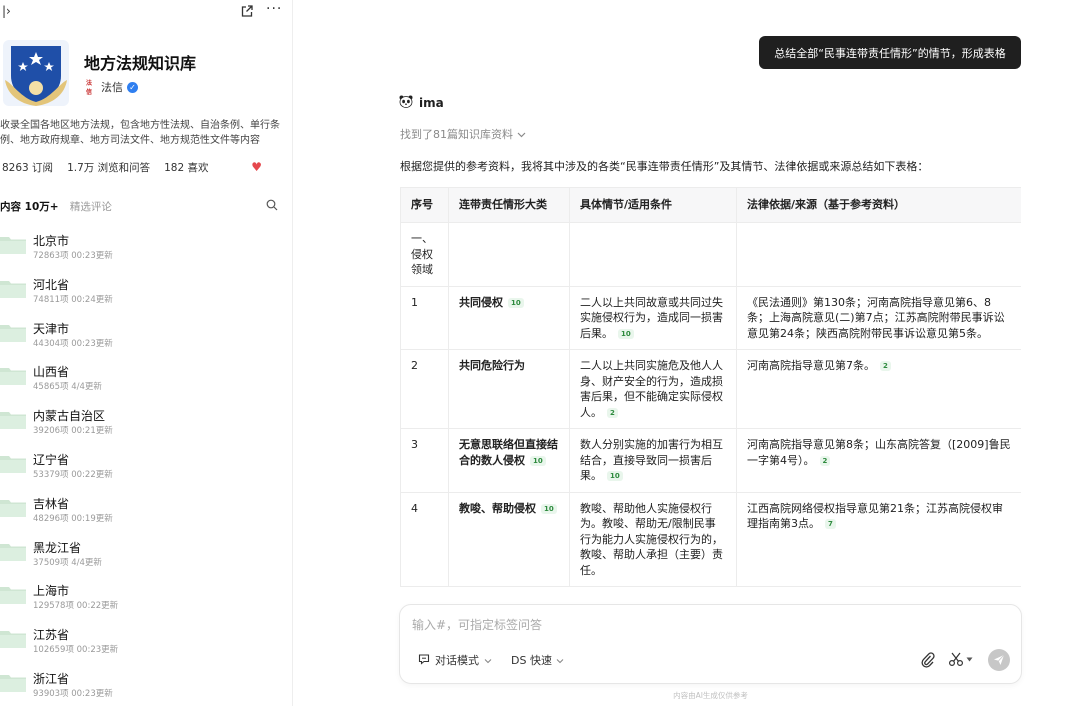 Image resolution: width=1080 pixels, height=706 pixels. What do you see at coordinates (73, 256) in the screenshot?
I see `folder-meta: 72863项 00:23更新` at bounding box center [73, 256].